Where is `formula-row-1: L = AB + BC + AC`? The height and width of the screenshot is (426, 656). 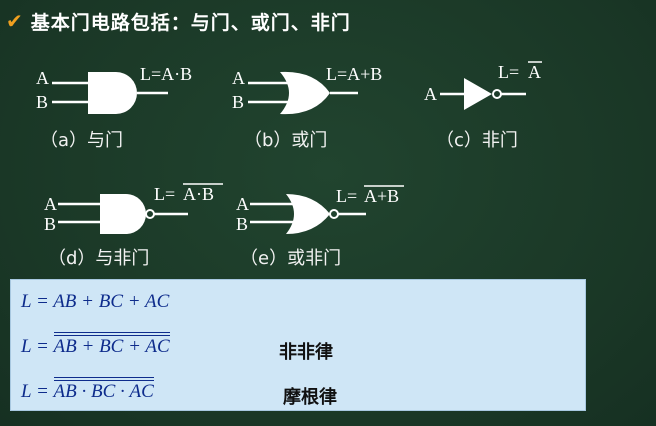
formula-row-1: L = AB + BC + AC is located at coordinates (95, 302).